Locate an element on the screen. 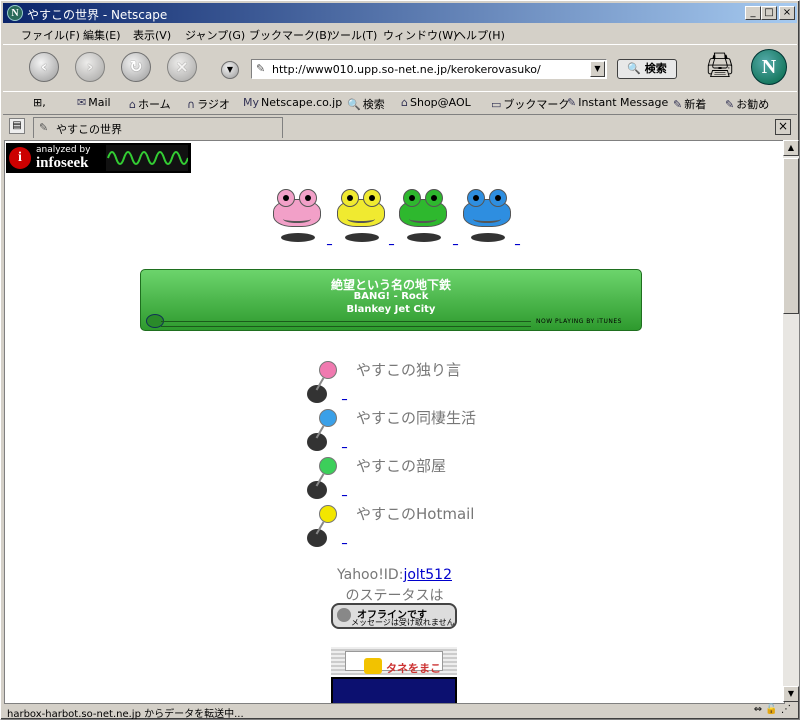  infoseek-brand: infoseek is located at coordinates (62, 163).